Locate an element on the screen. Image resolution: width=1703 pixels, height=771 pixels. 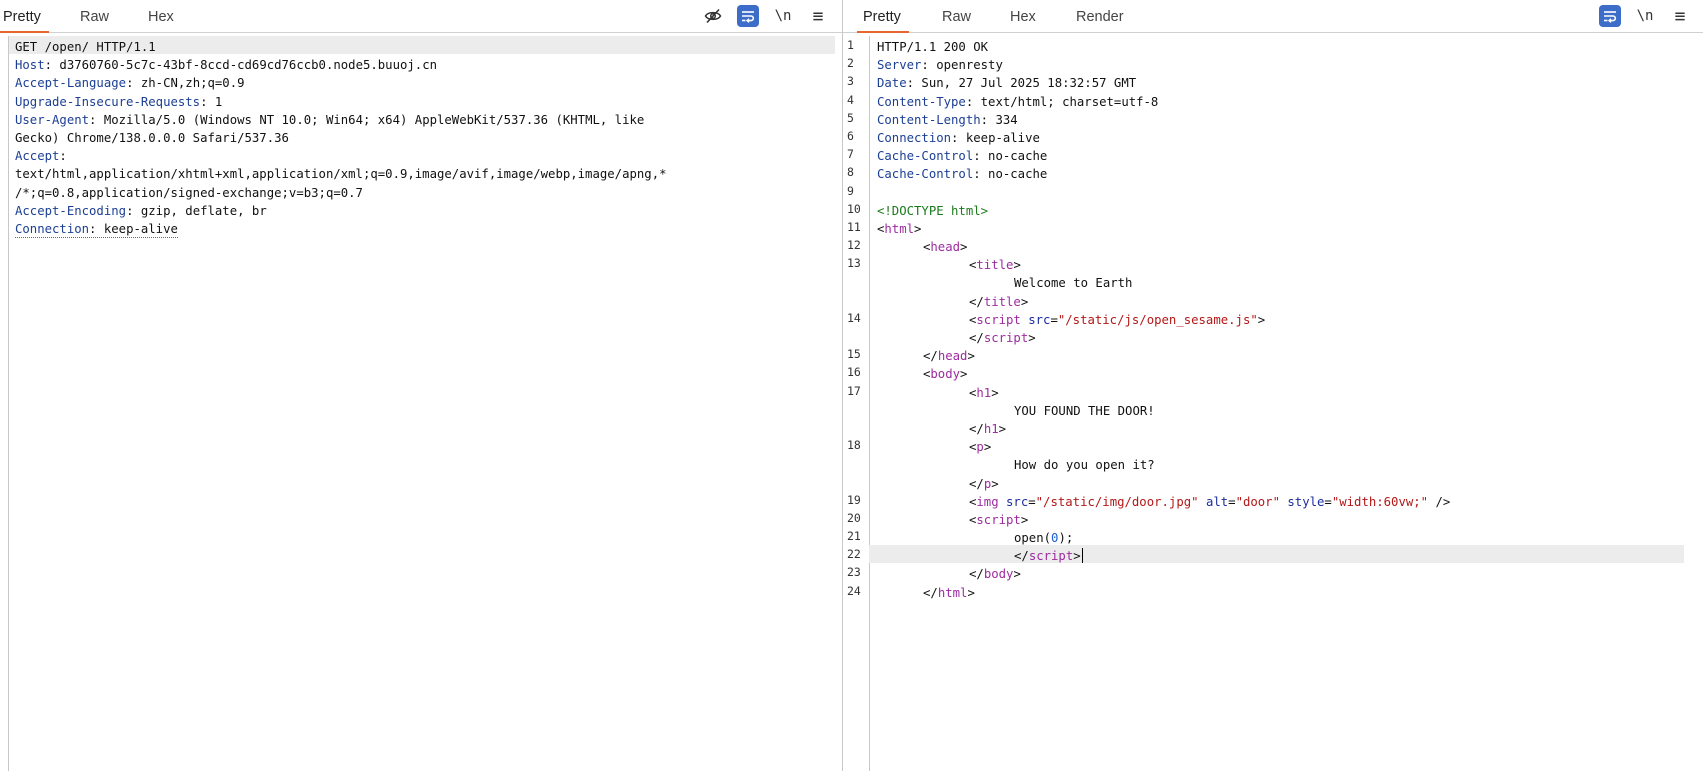
request-line-5-cont: Gecko) Chrome/138.0.0.0 Safari/537.36 is located at coordinates (152, 137).